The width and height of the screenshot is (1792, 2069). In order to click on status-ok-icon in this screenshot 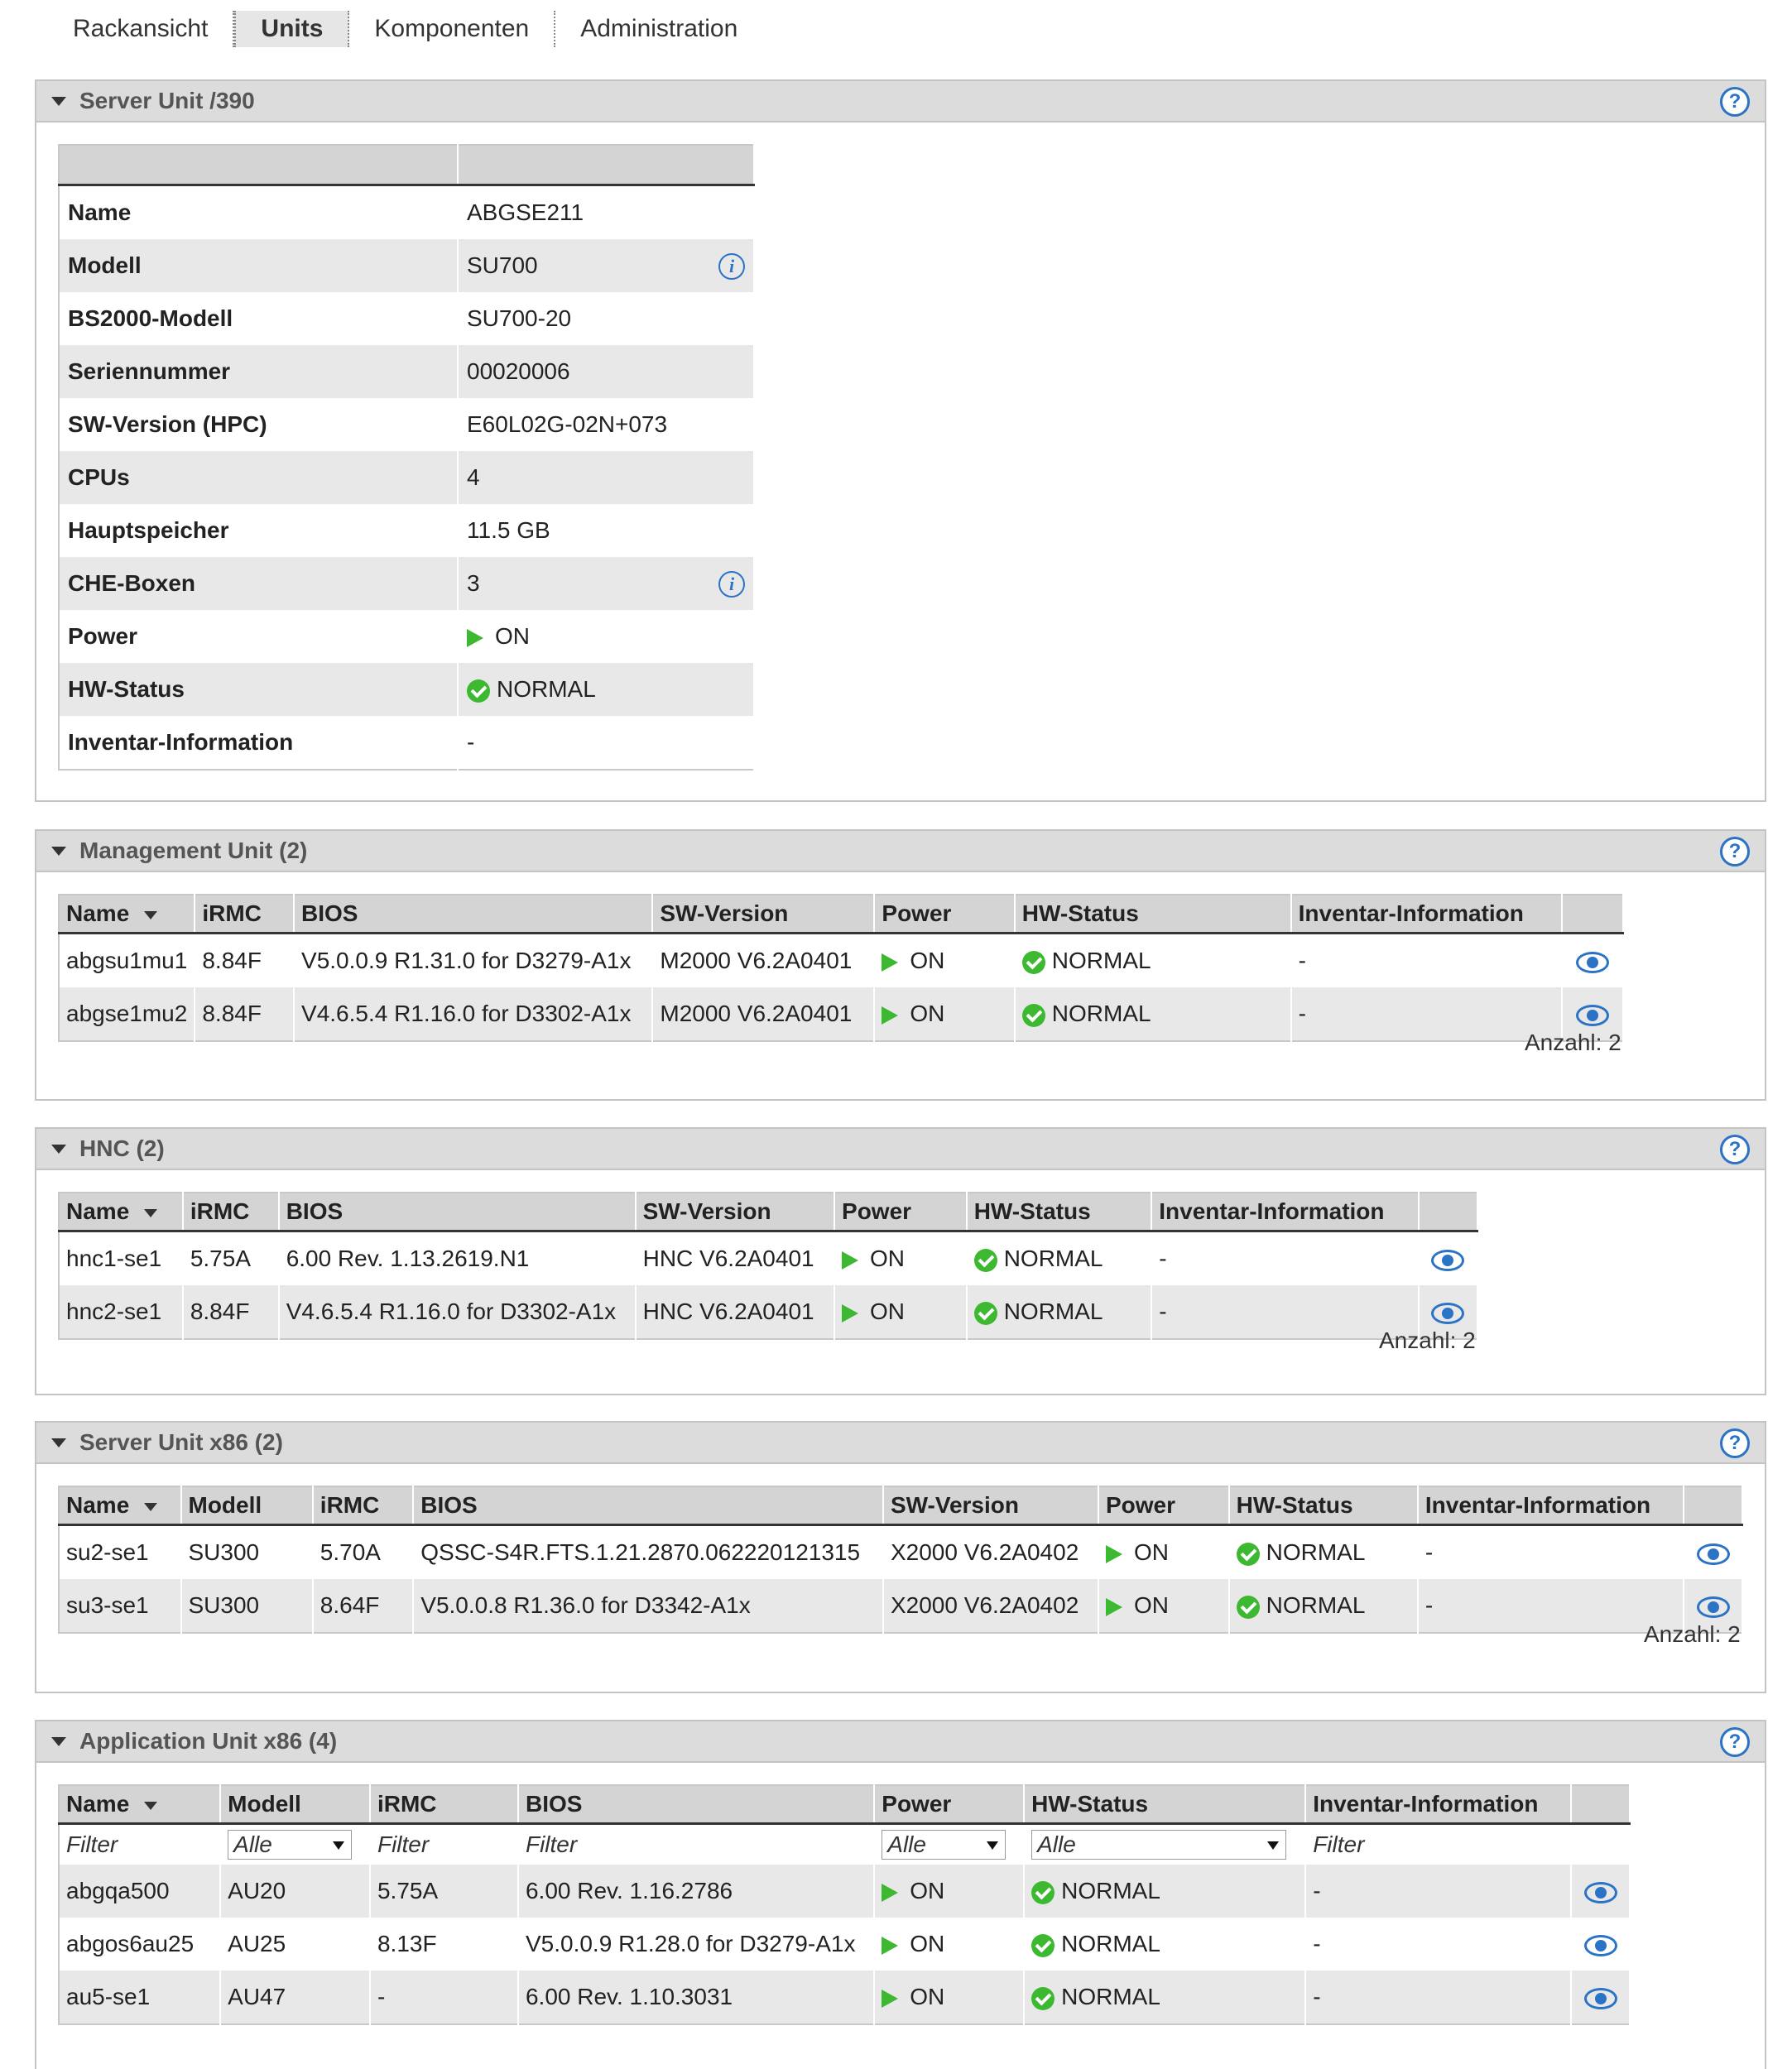, I will do `click(1033, 962)`.